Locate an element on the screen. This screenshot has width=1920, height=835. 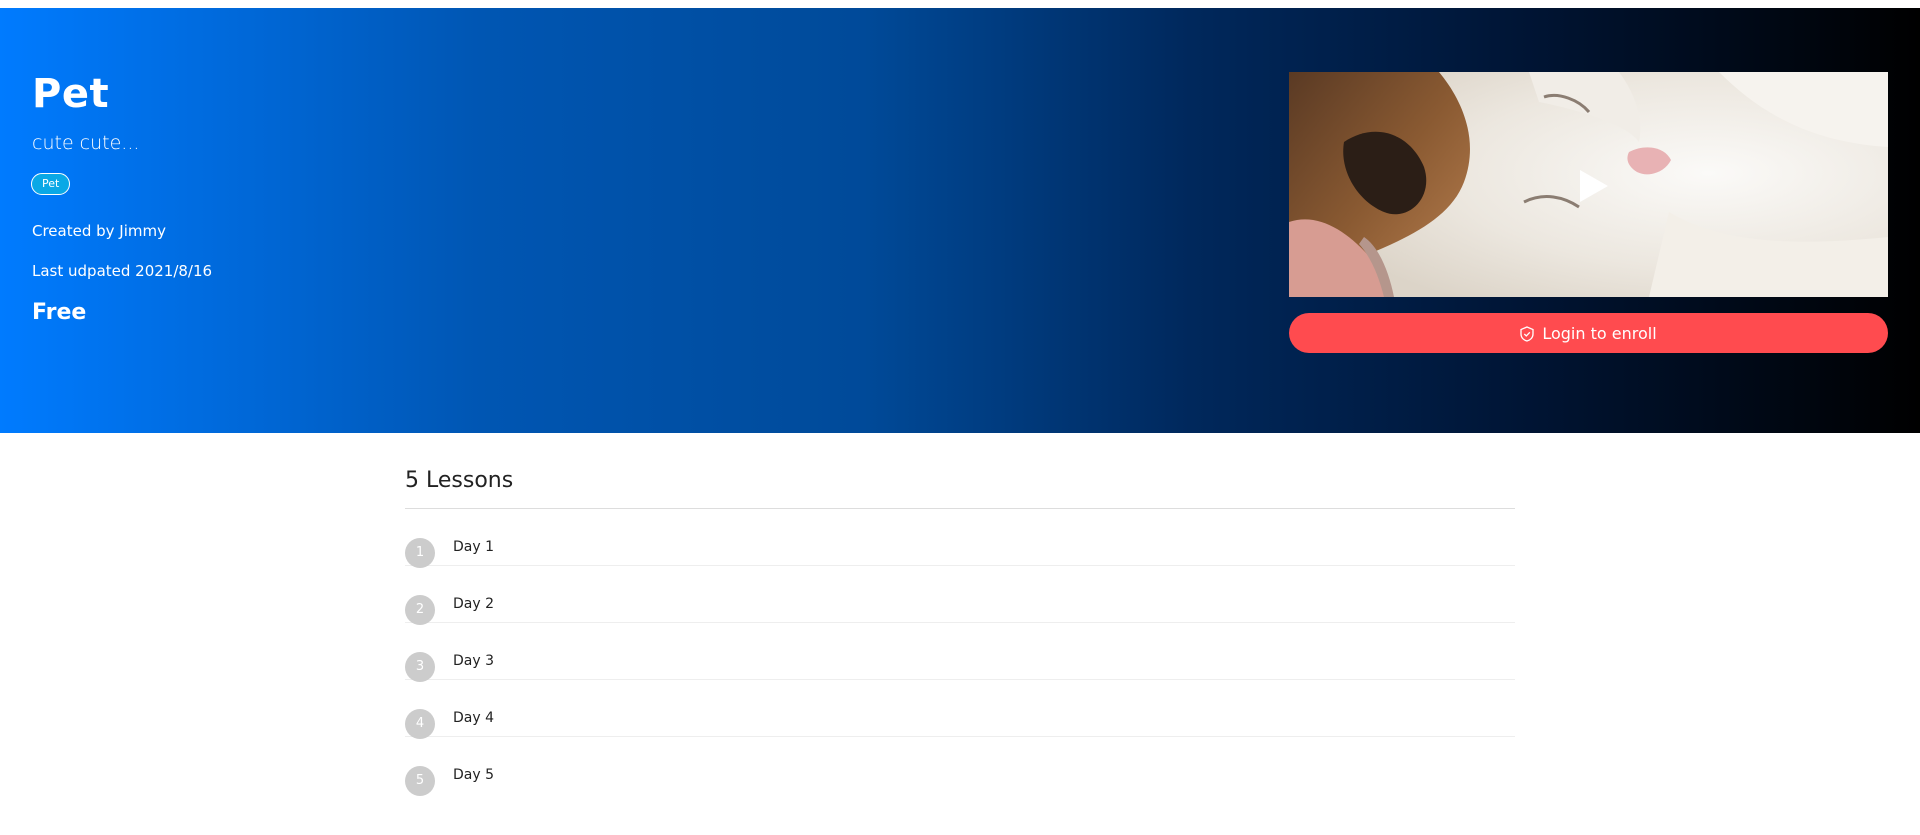
lesson-item: 3 Day 3 is located at coordinates (960, 652).